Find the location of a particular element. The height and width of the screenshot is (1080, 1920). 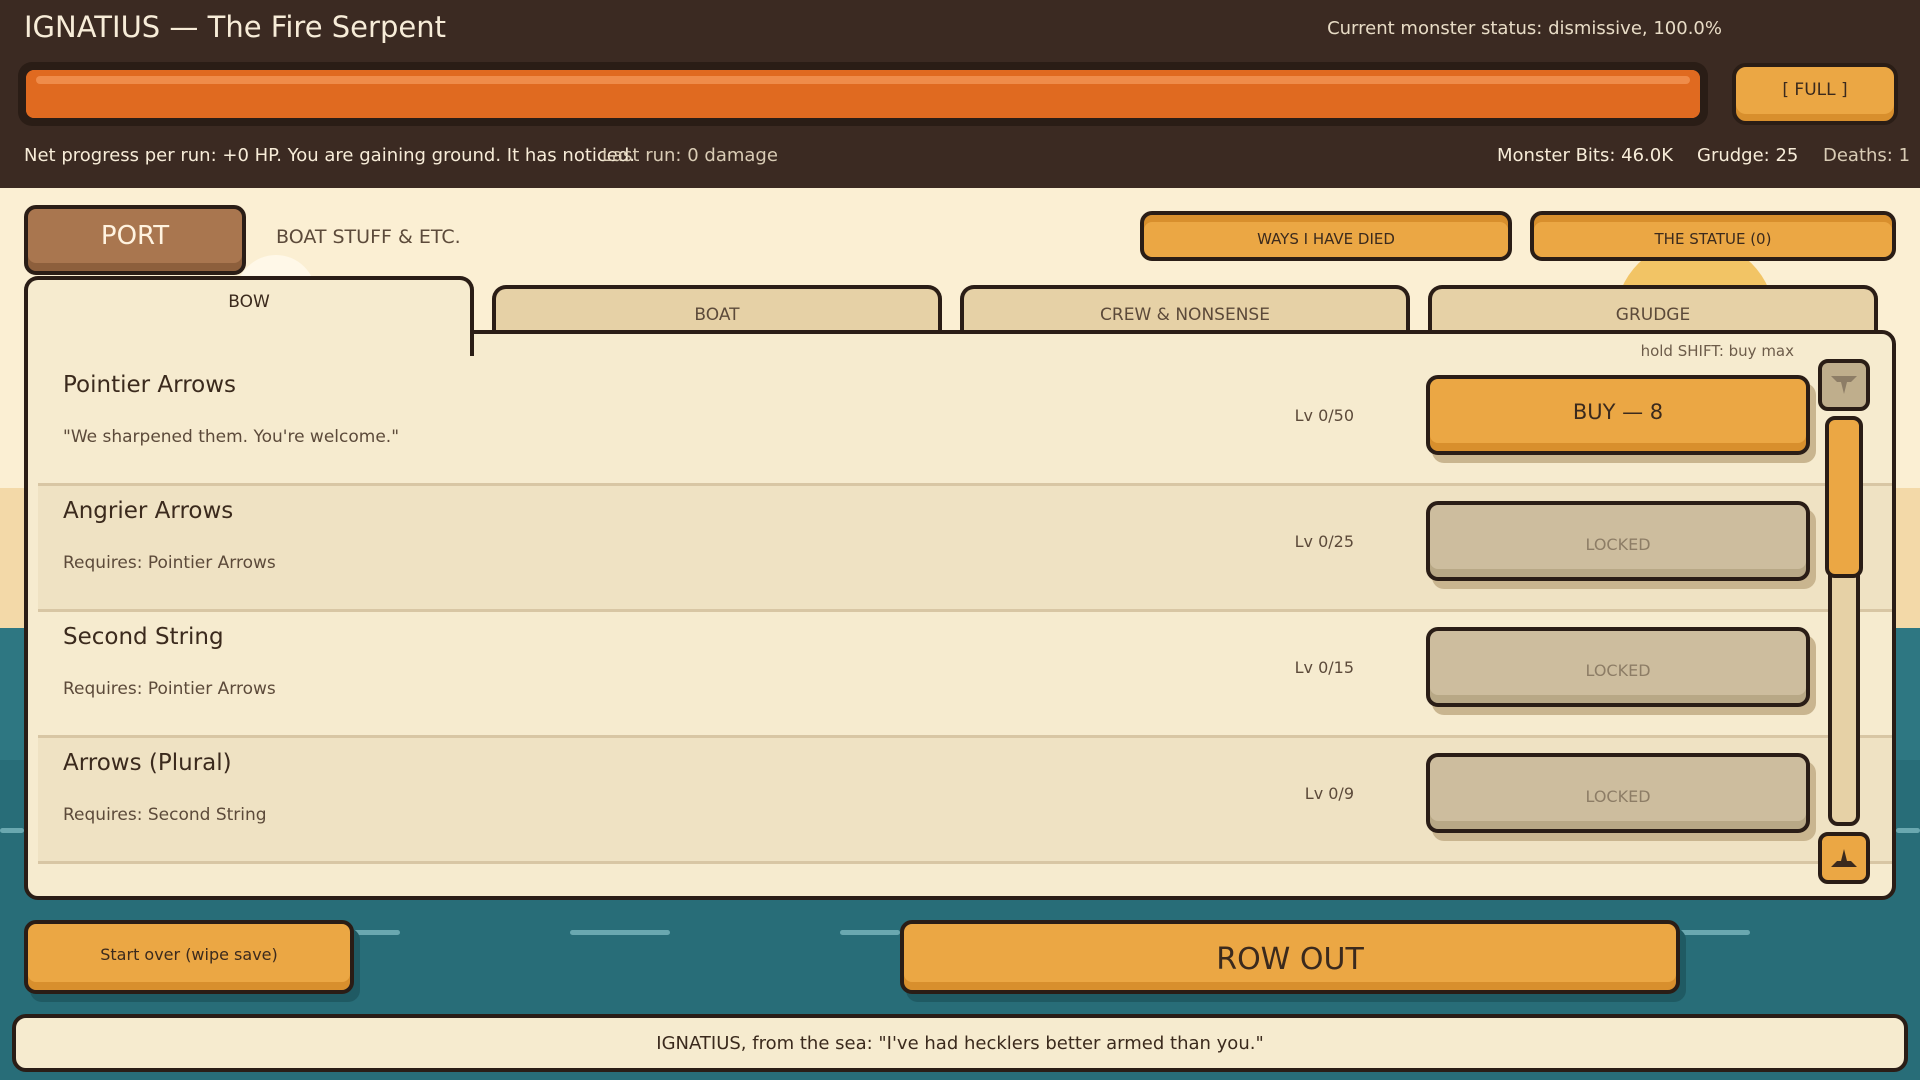

wipe-save-button: Start over (wipe save) is located at coordinates (189, 957).